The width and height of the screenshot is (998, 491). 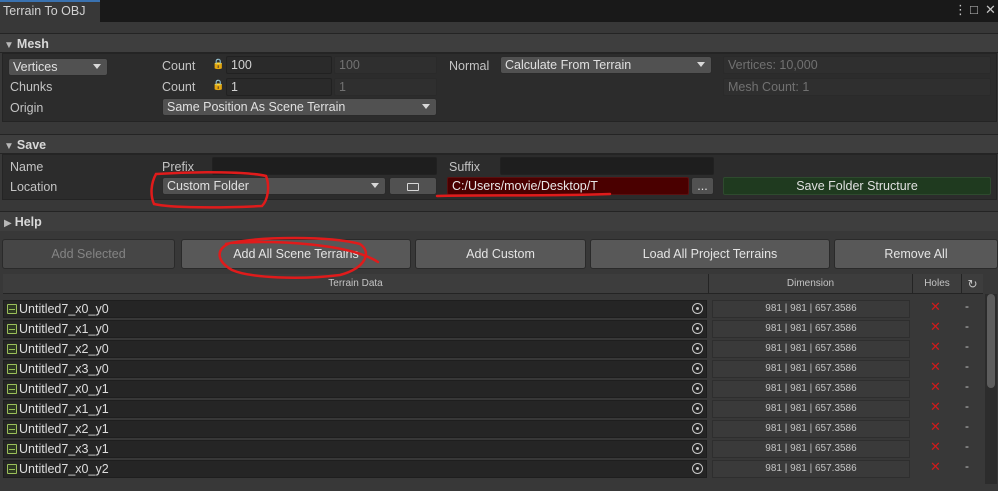 What do you see at coordinates (210, 190) in the screenshot?
I see `annotation-circle-location` at bounding box center [210, 190].